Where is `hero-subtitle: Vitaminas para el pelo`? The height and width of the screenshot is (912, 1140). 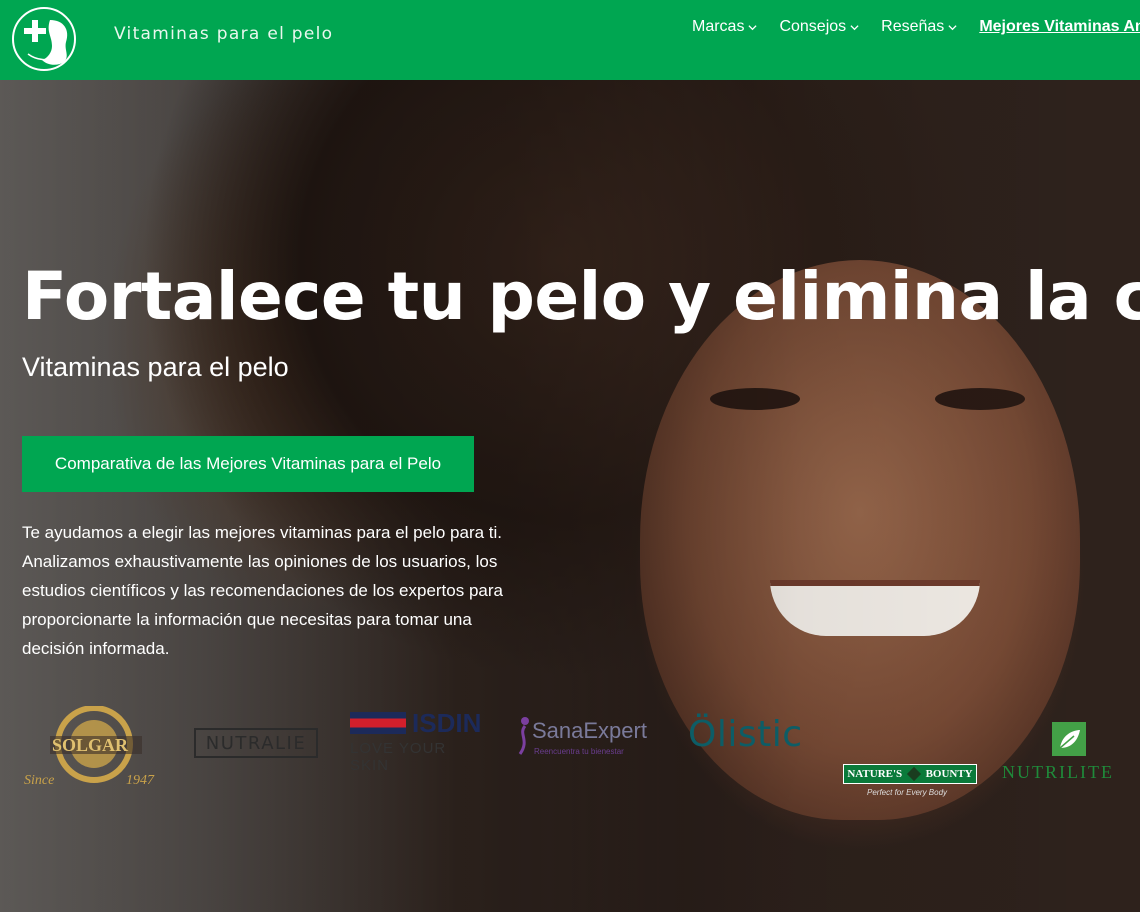
hero-subtitle: Vitaminas para el pelo is located at coordinates (155, 367).